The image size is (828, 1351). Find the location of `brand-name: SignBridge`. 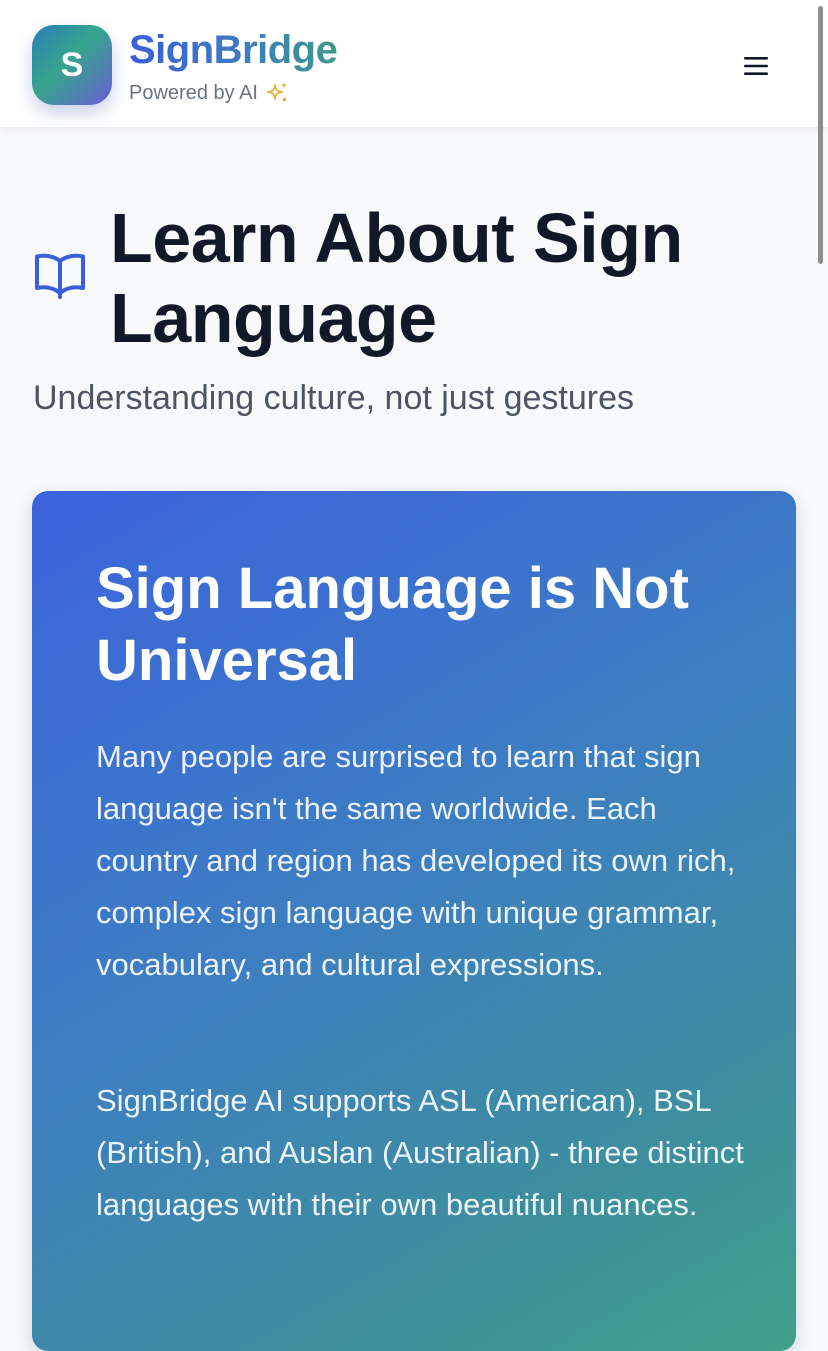

brand-name: SignBridge is located at coordinates (233, 50).